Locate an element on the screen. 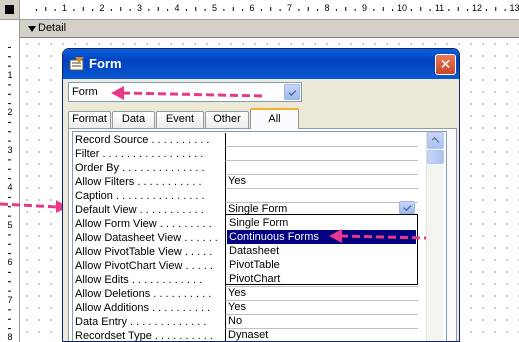 The image size is (519, 342). property-name: Data Entry . . . . . . . . . . . . . is located at coordinates (141, 322).